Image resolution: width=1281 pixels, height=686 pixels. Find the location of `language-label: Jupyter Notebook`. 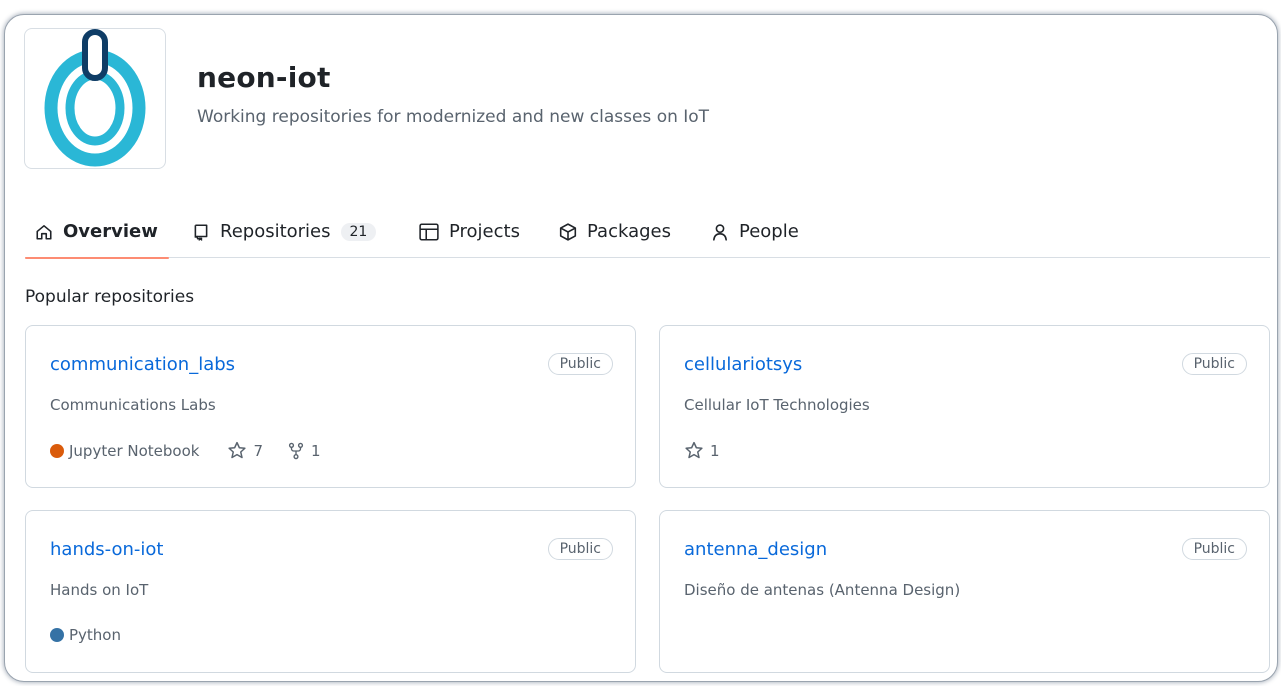

language-label: Jupyter Notebook is located at coordinates (134, 451).